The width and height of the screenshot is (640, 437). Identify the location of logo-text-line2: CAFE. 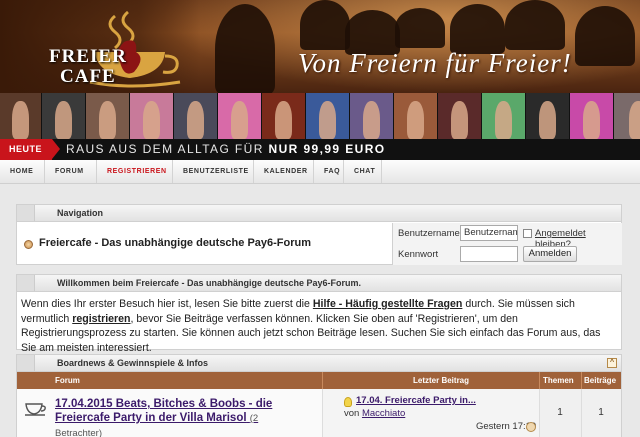
(88, 76).